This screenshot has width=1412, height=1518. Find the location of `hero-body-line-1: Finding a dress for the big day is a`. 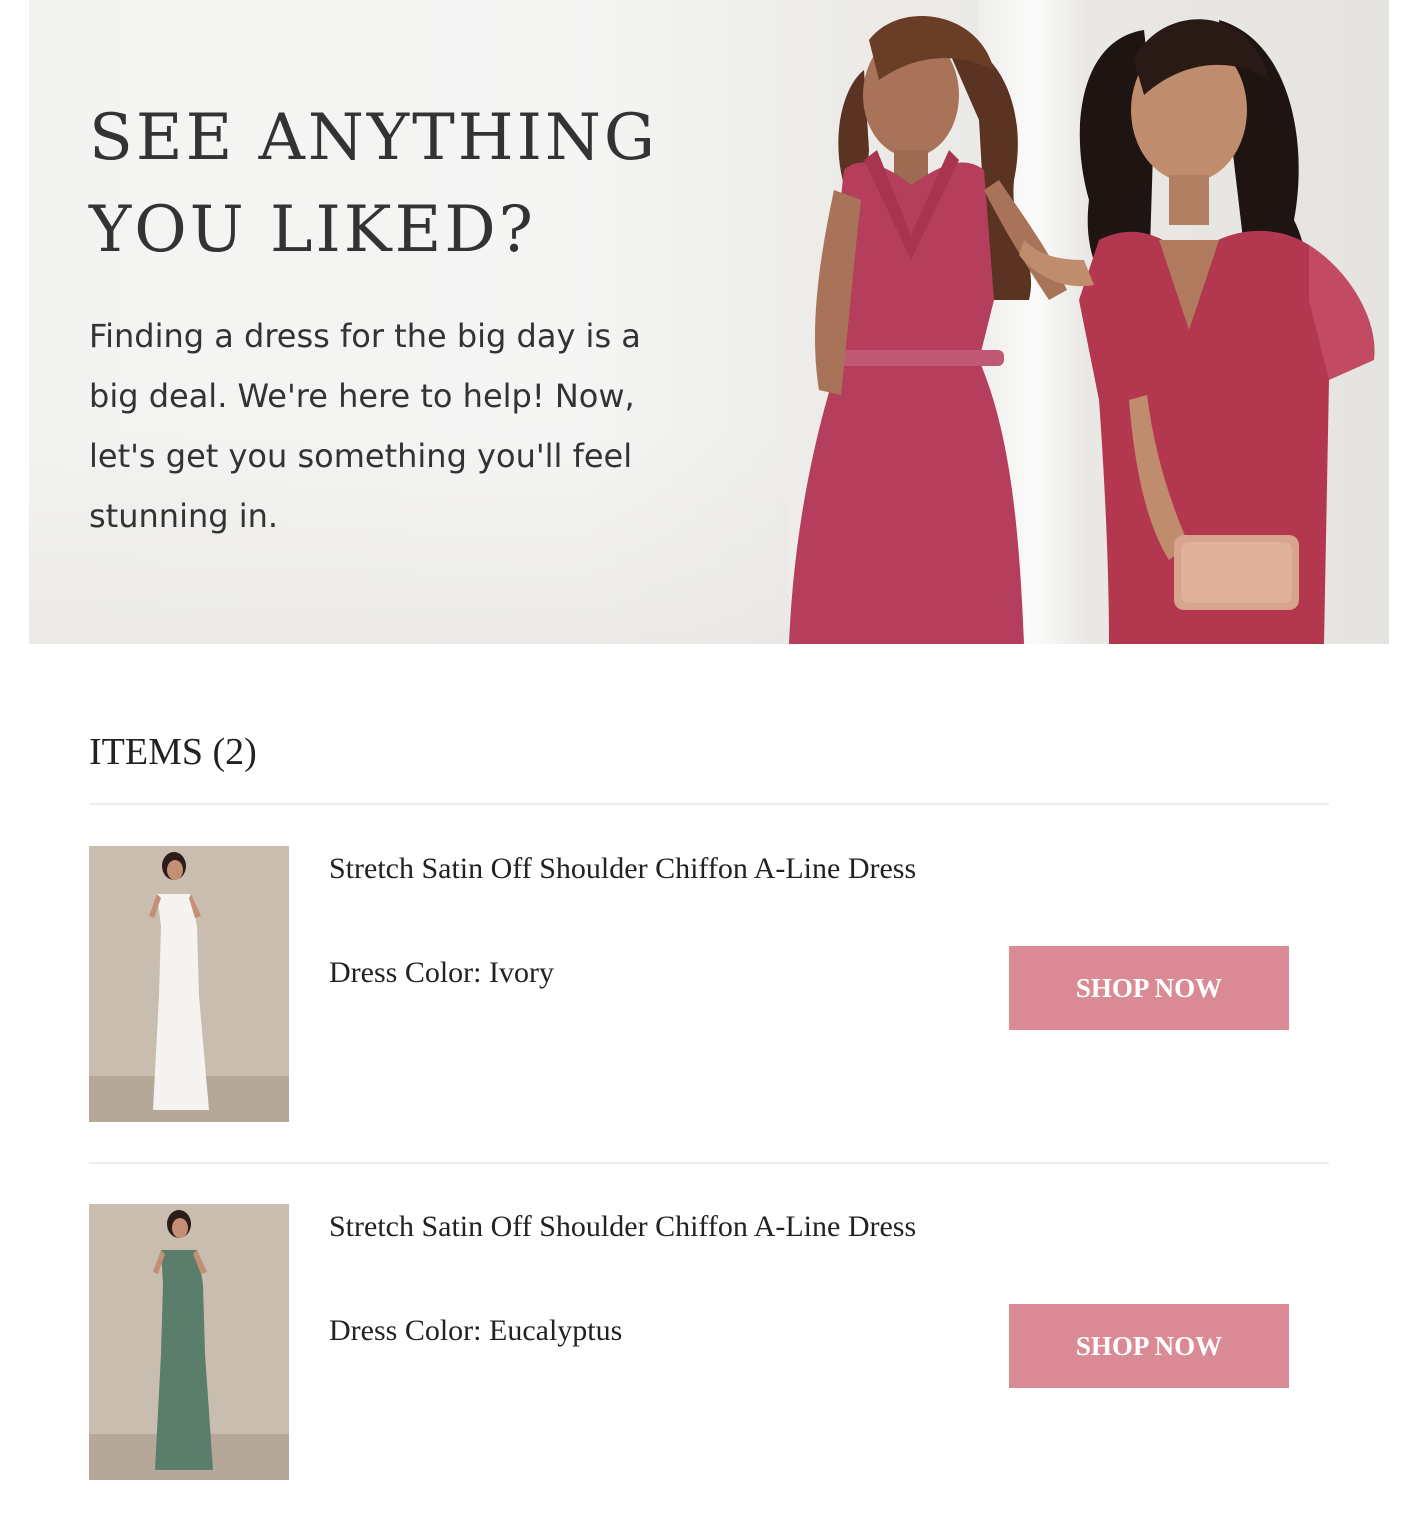

hero-body-line-1: Finding a dress for the big day is a is located at coordinates (365, 336).